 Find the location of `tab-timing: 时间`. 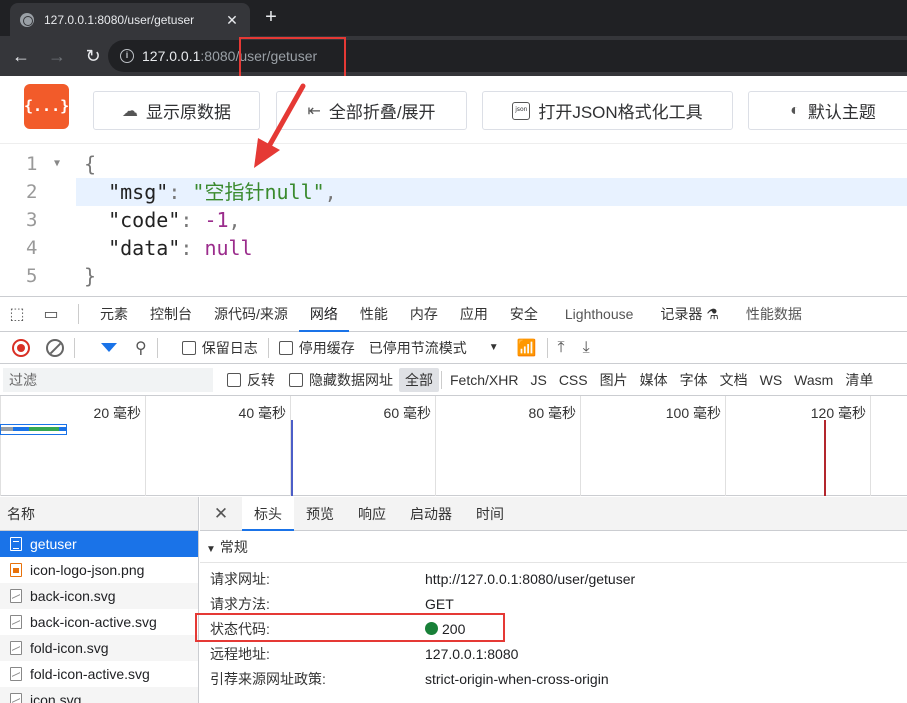

tab-timing: 时间 is located at coordinates (490, 514).